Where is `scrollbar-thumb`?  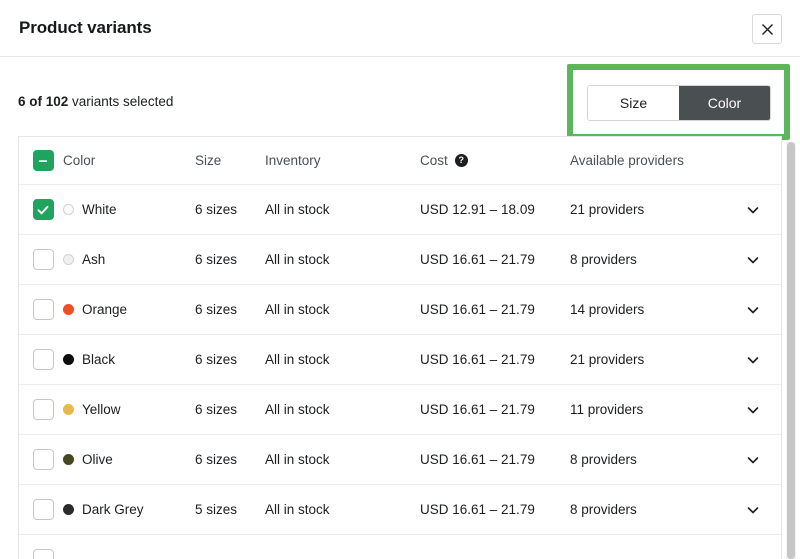
scrollbar-thumb is located at coordinates (791, 350).